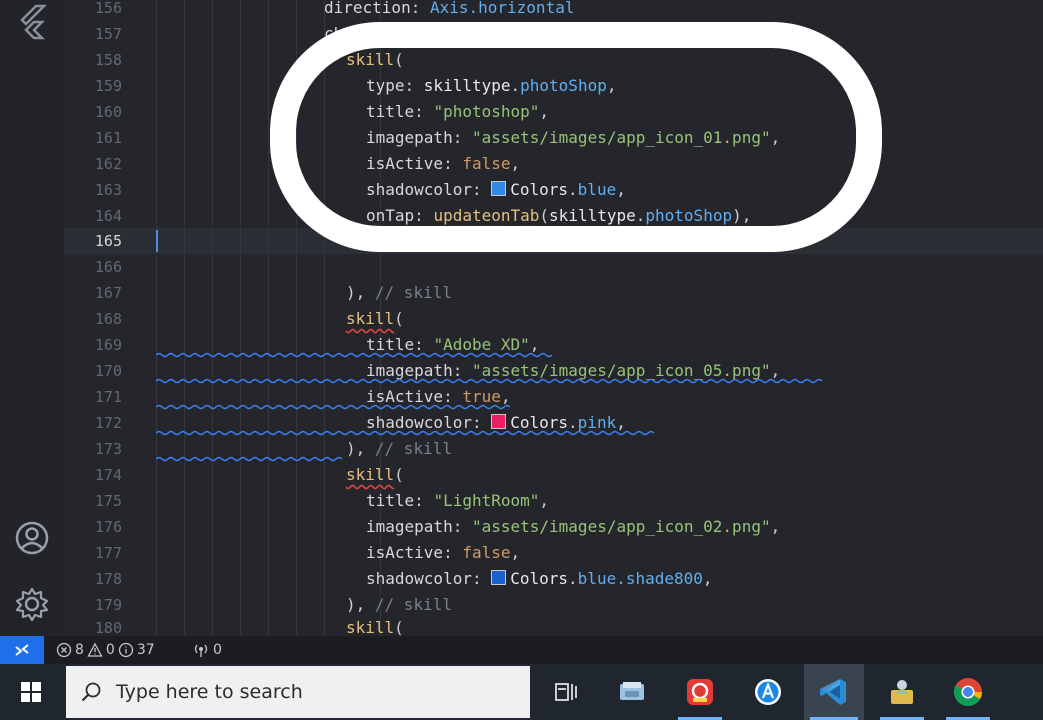 The height and width of the screenshot is (720, 1043). I want to click on info-icon, so click(125, 650).